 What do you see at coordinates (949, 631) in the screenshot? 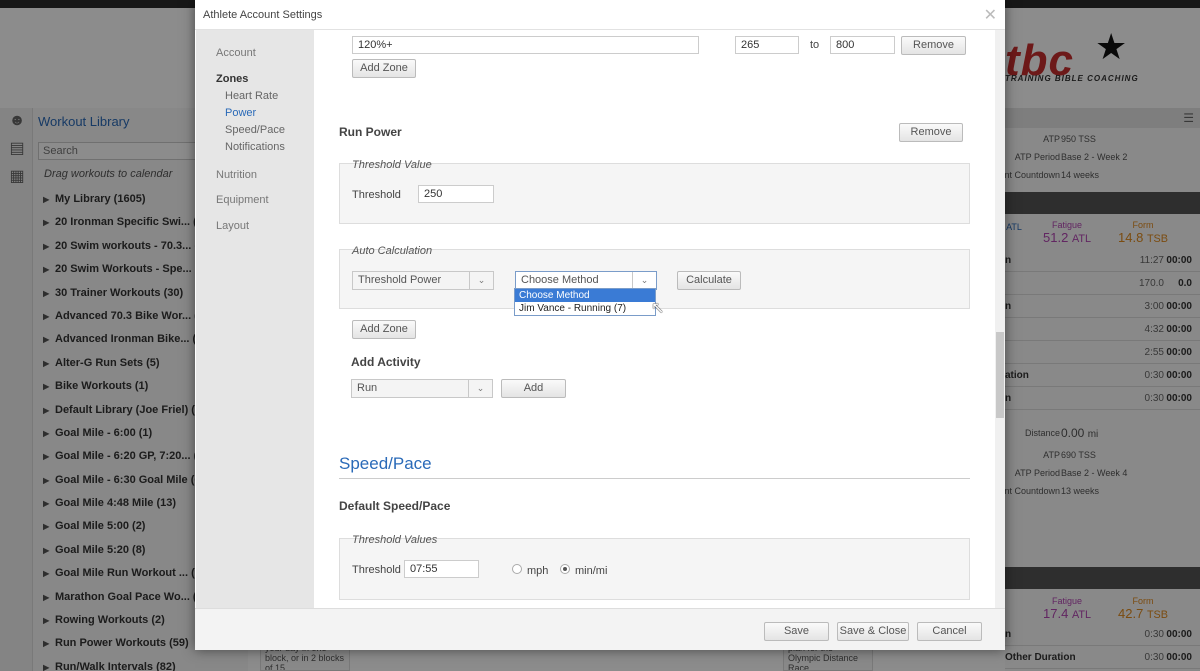
I see `cancel-button: Cancel` at bounding box center [949, 631].